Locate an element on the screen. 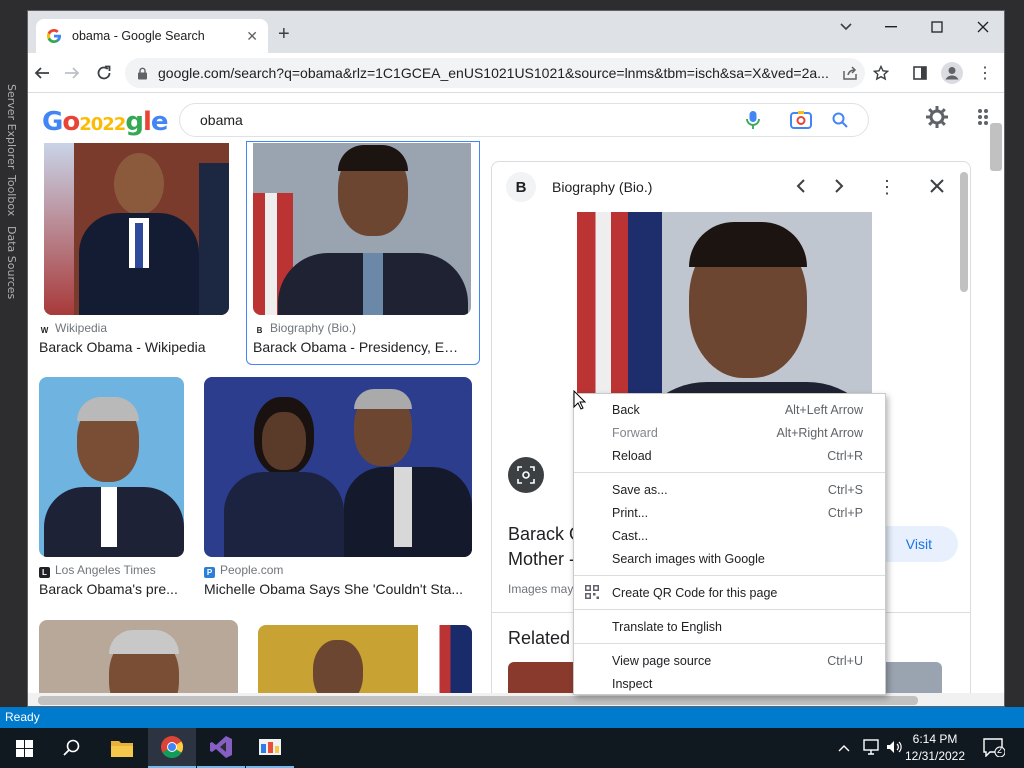  result-image-people is located at coordinates (338, 467).